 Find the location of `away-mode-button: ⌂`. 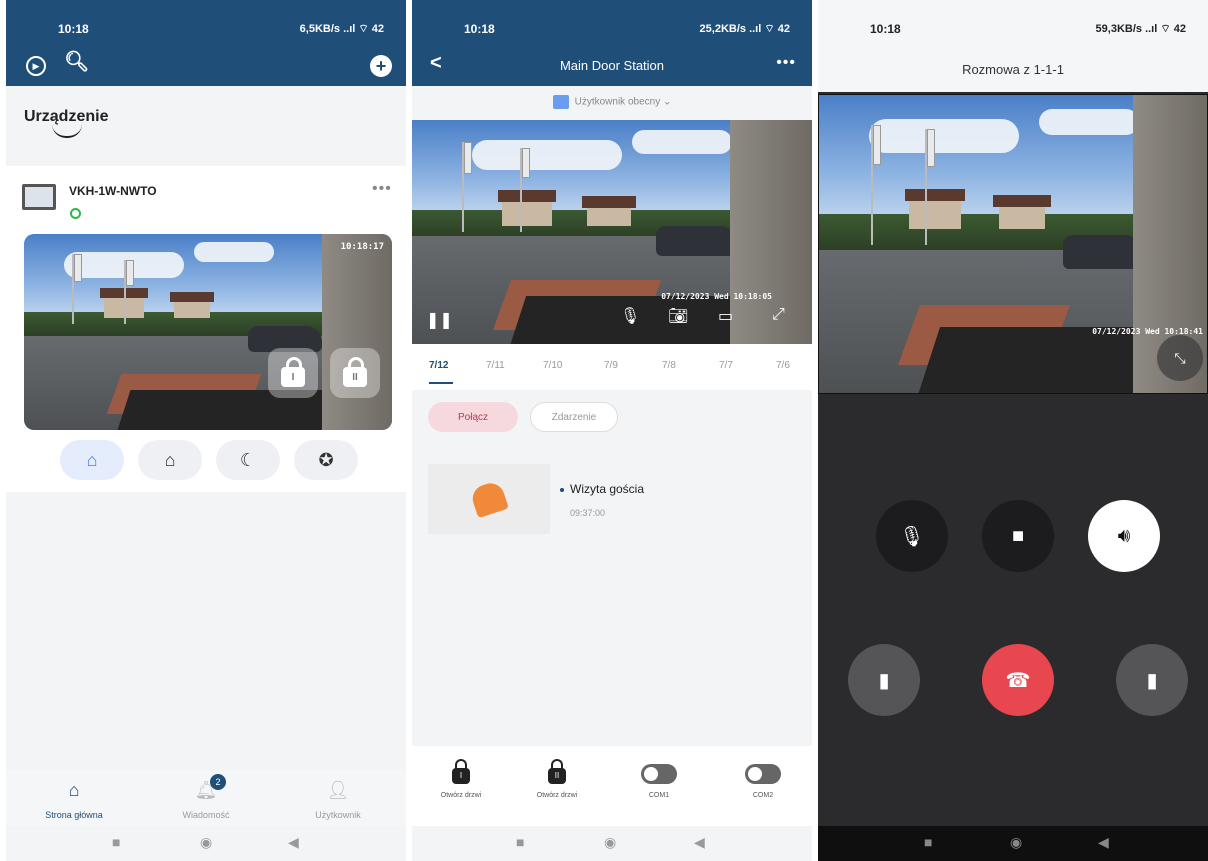

away-mode-button: ⌂ is located at coordinates (170, 460).